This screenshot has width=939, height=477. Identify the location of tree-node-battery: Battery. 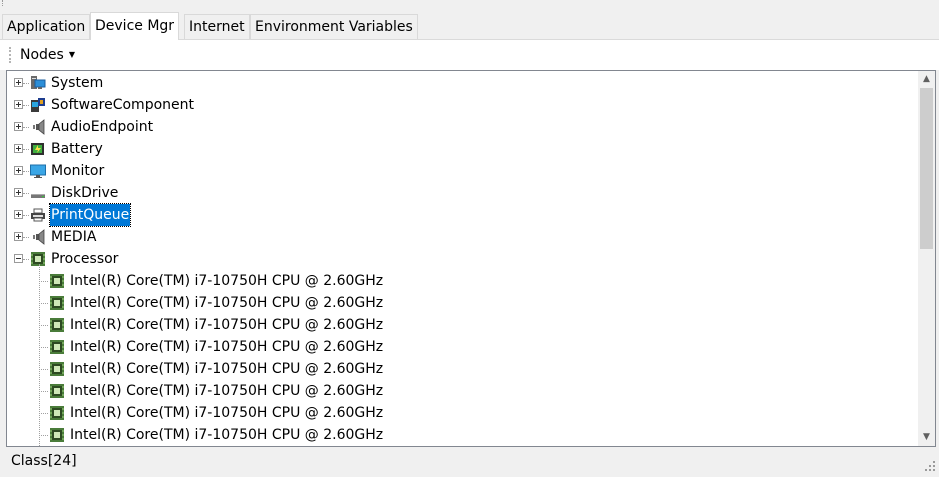
(459, 149).